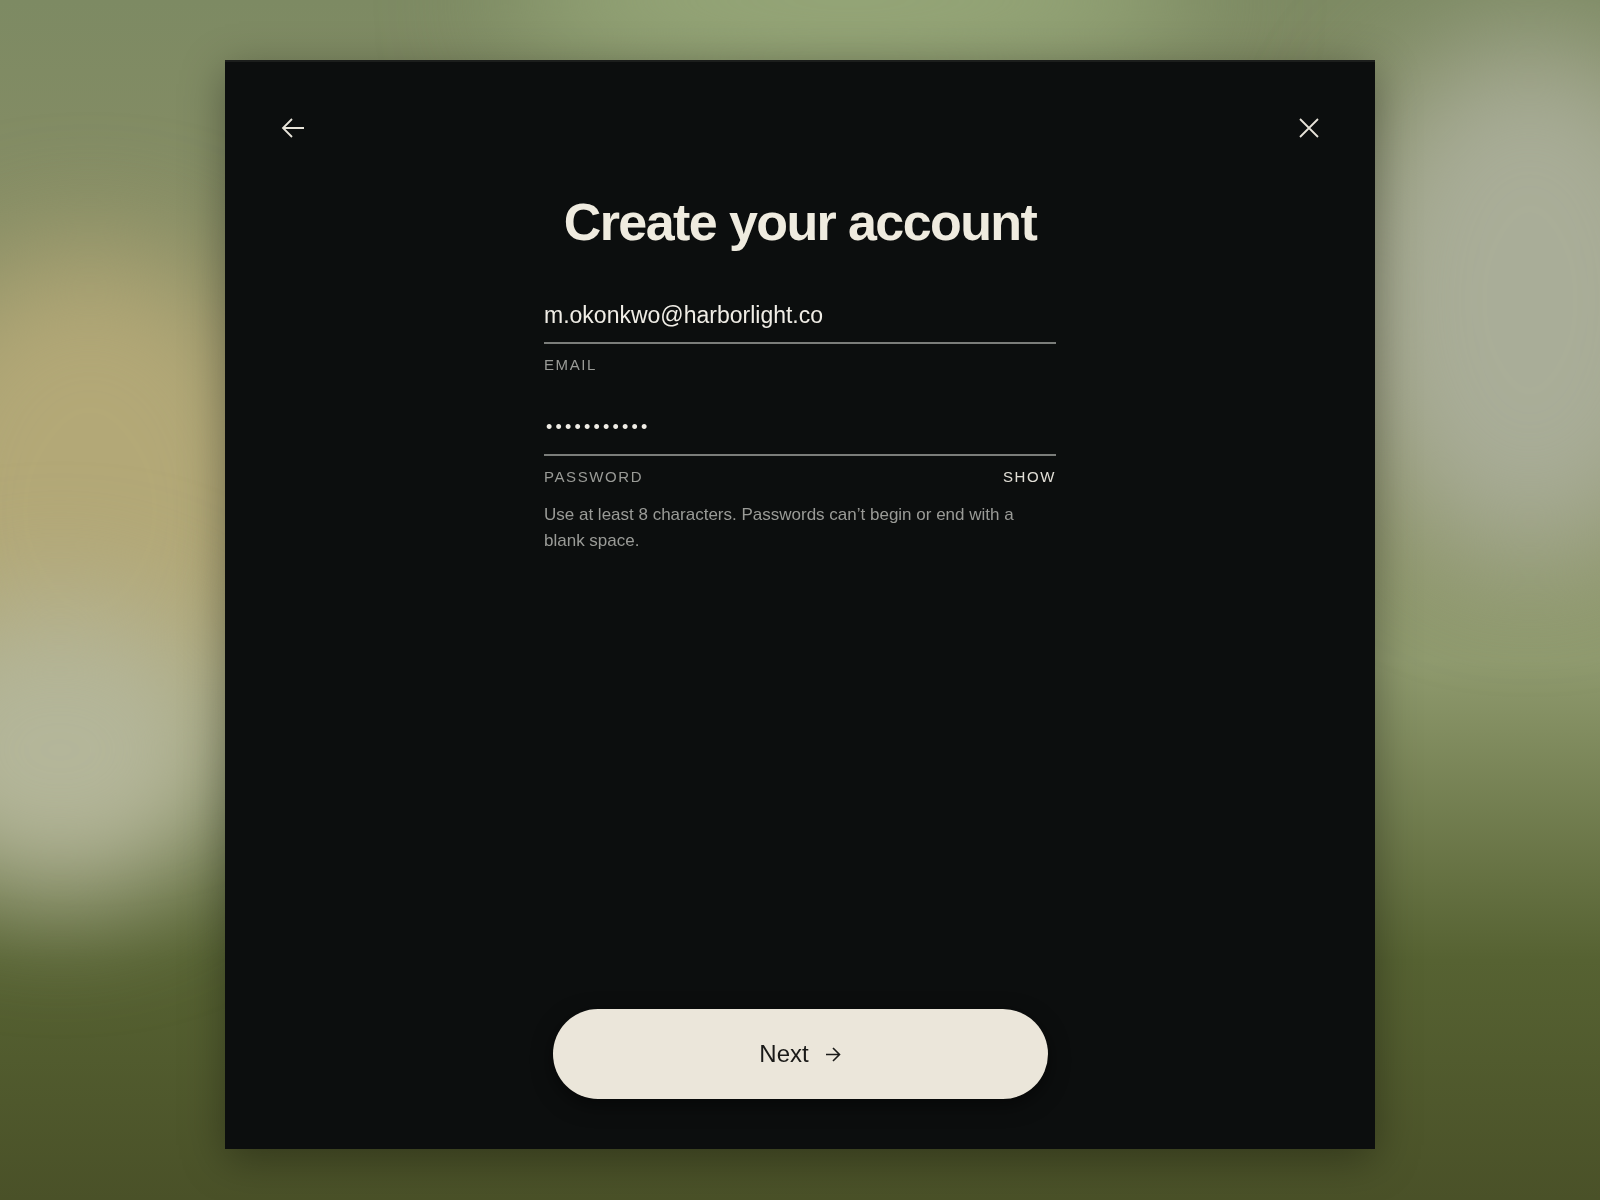 This screenshot has height=1200, width=1600. Describe the element at coordinates (800, 436) in the screenshot. I see `password-field: •••••••••••` at that location.